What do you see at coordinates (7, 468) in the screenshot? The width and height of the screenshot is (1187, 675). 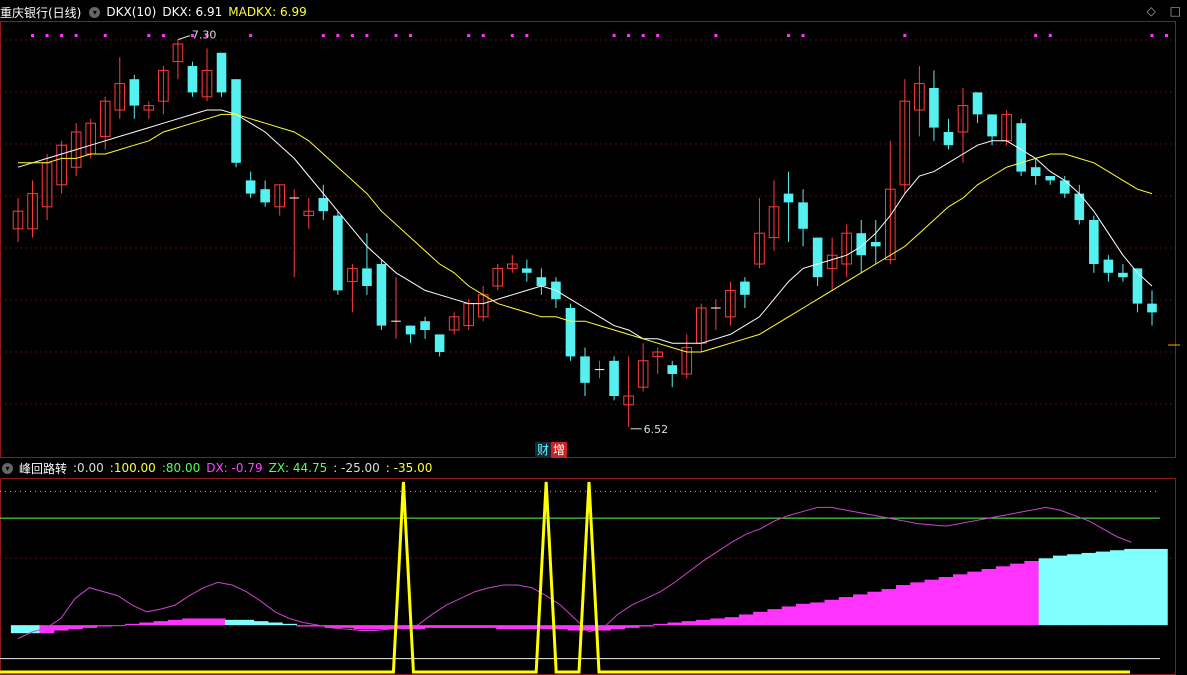 I see `dropdown-icon: ▾` at bounding box center [7, 468].